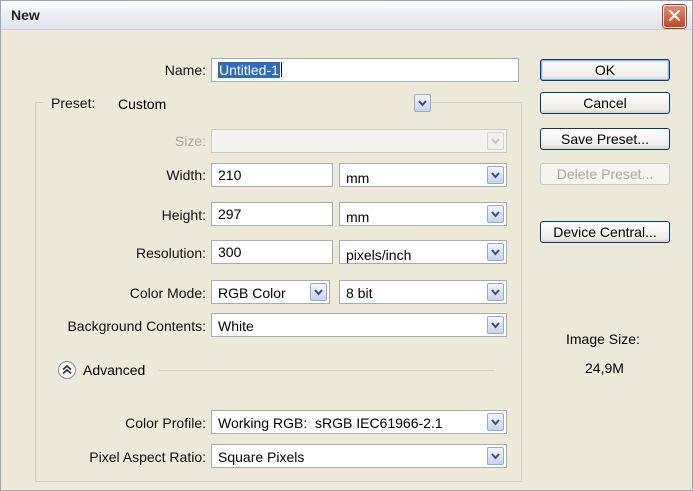 This screenshot has width=693, height=491. I want to click on width-field: 210, so click(272, 175).